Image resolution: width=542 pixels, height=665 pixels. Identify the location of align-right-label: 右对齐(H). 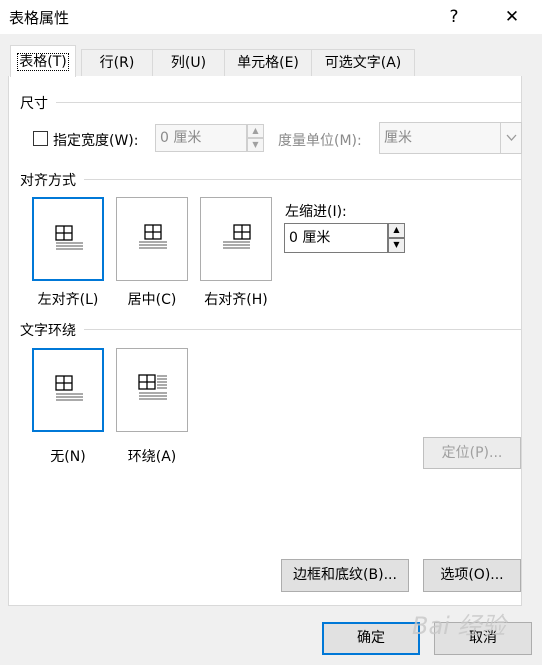
(236, 300).